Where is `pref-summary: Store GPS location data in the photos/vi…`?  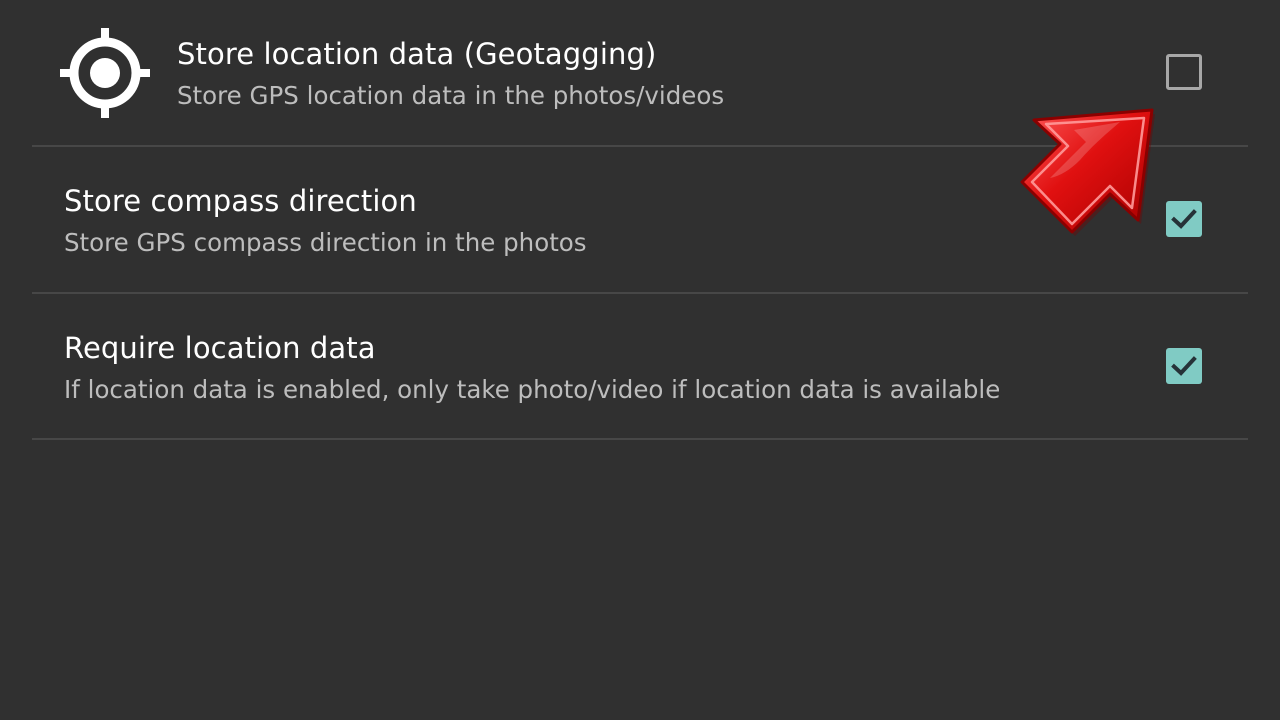
pref-summary: Store GPS location data in the photos/vi… is located at coordinates (451, 95).